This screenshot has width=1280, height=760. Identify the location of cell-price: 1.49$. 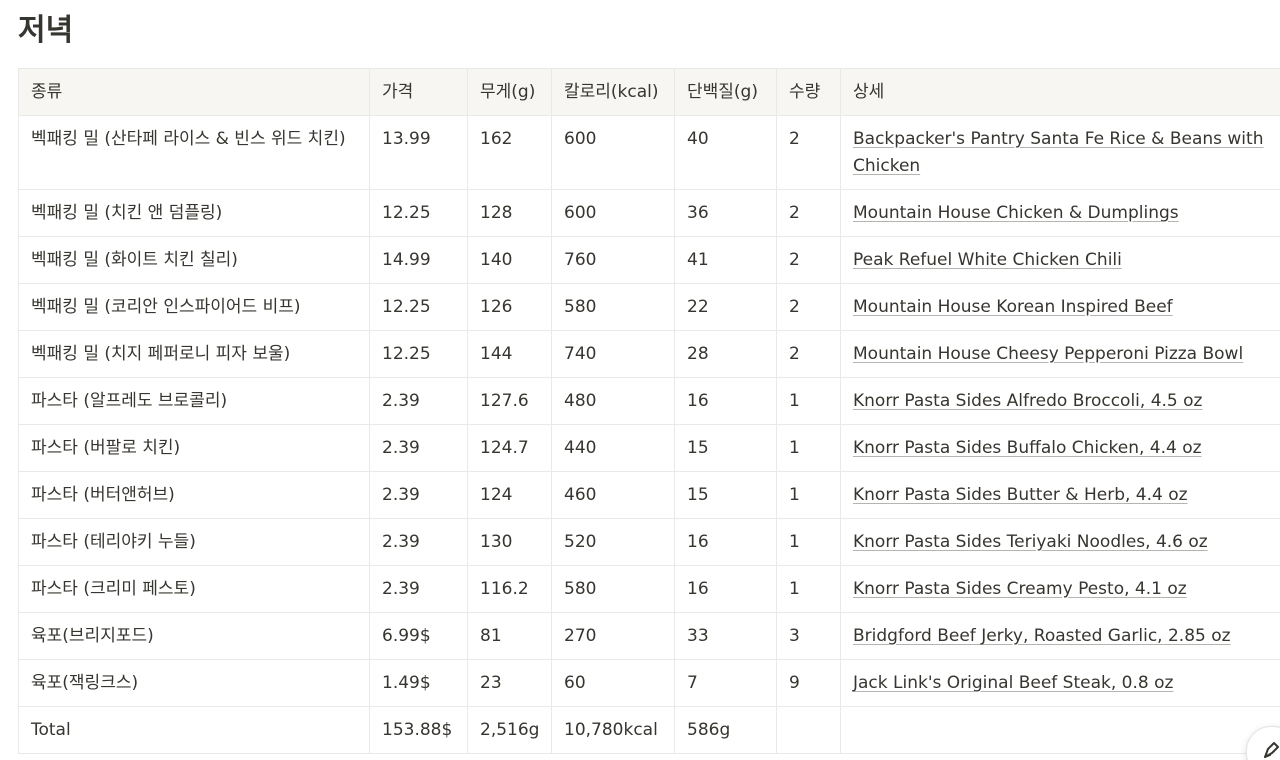
(418, 683).